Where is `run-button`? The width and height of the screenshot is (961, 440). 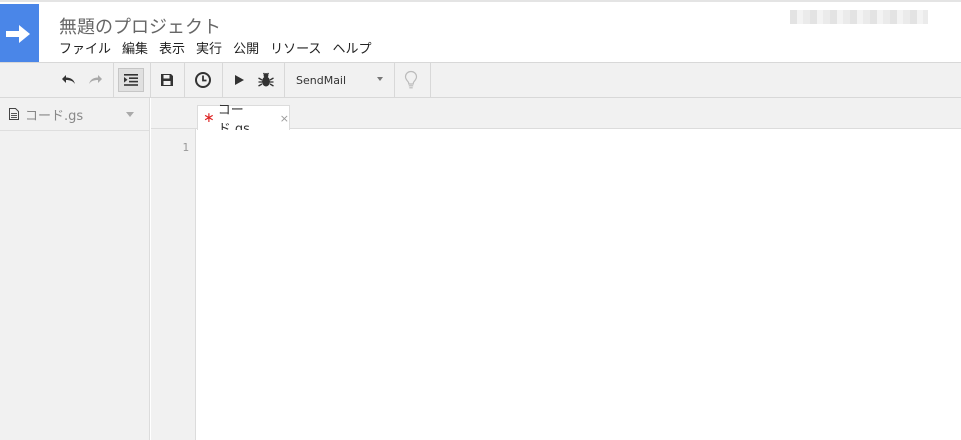
run-button is located at coordinates (239, 80).